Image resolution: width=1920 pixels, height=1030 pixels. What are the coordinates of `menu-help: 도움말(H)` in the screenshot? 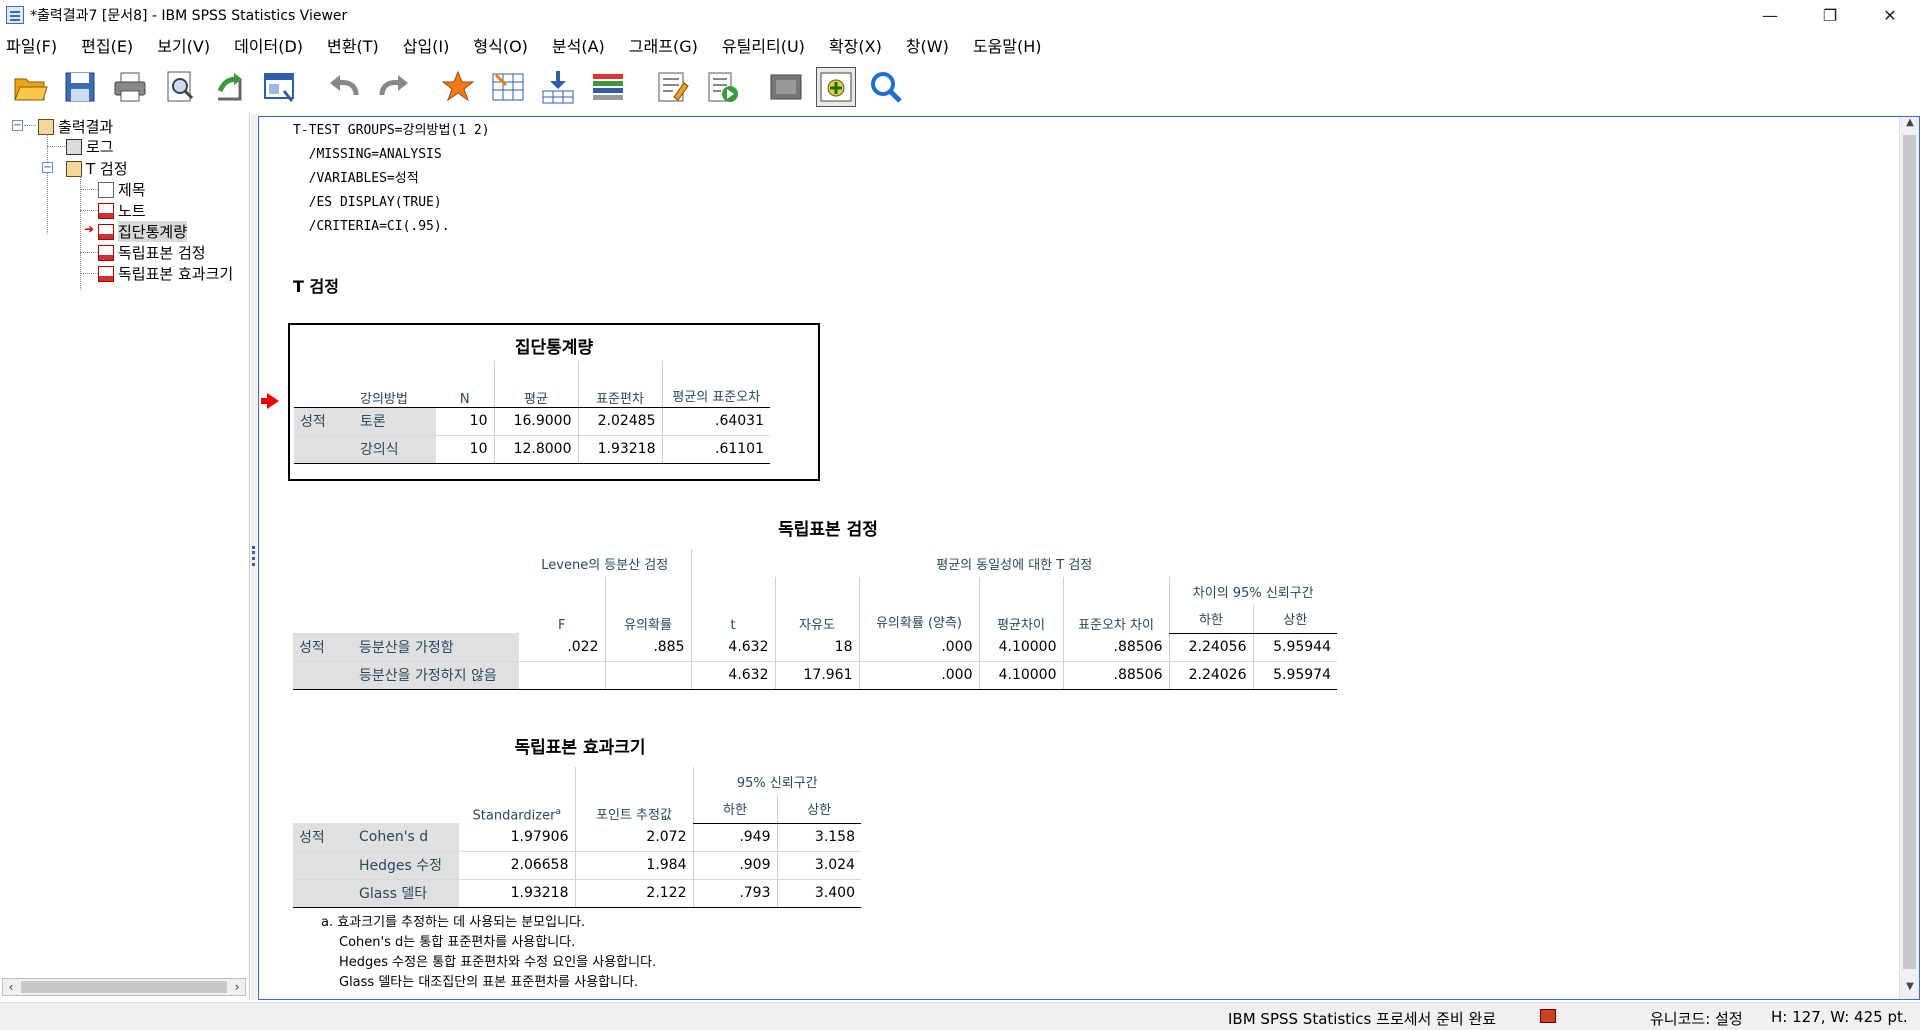 It's located at (1007, 45).